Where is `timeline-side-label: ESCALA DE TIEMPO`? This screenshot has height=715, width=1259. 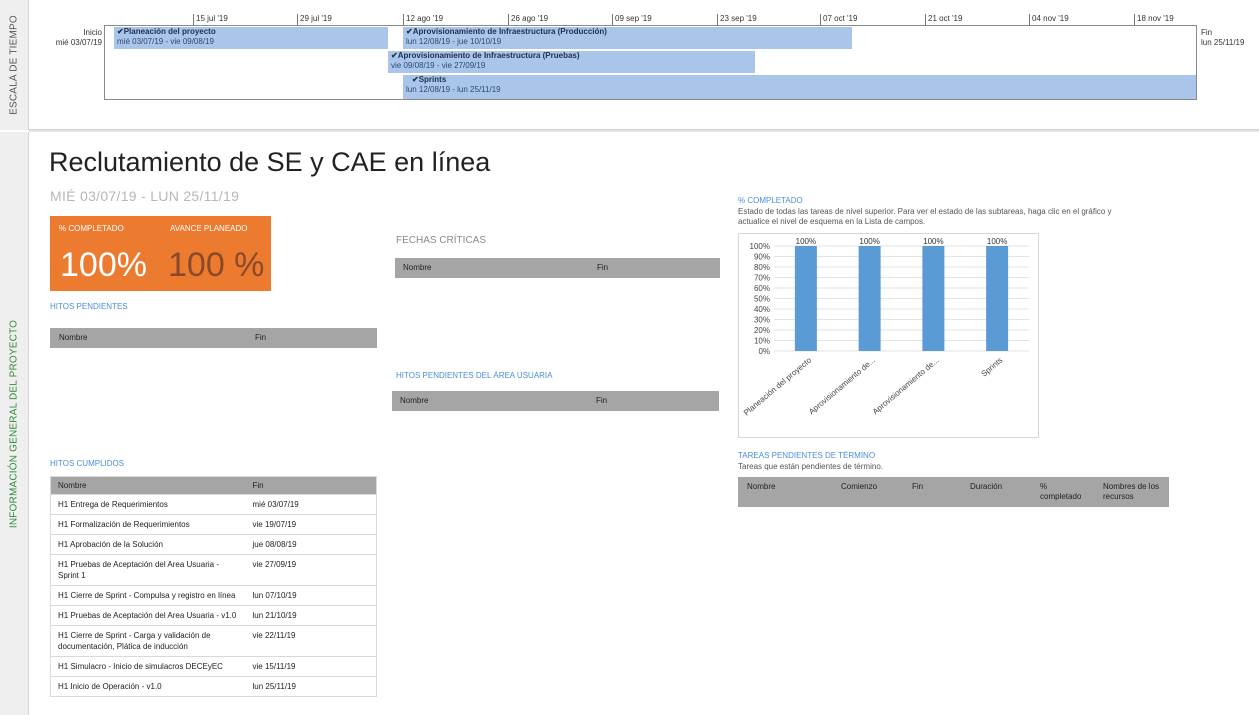
timeline-side-label: ESCALA DE TIEMPO is located at coordinates (14, 65).